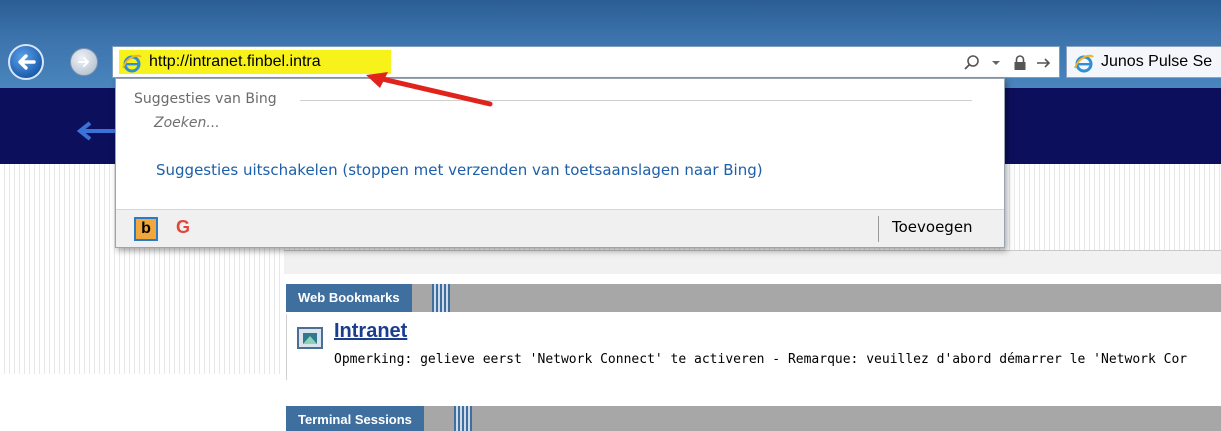  I want to click on search-provider-bar: b G Toevoegen, so click(560, 228).